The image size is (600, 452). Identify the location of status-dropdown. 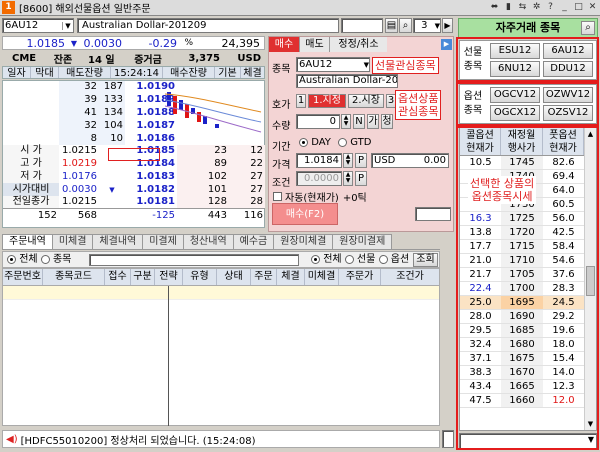
(448, 439).